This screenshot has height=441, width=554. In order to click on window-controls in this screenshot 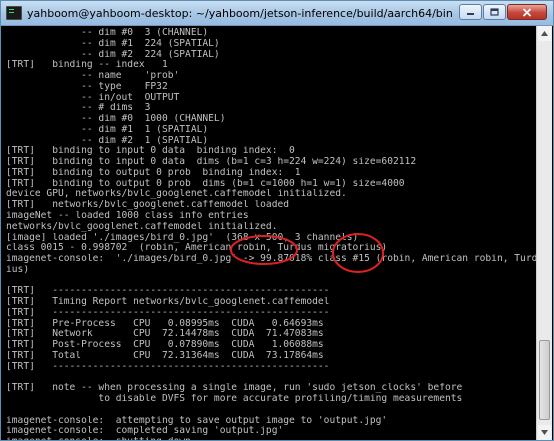, I will do `click(503, 12)`.